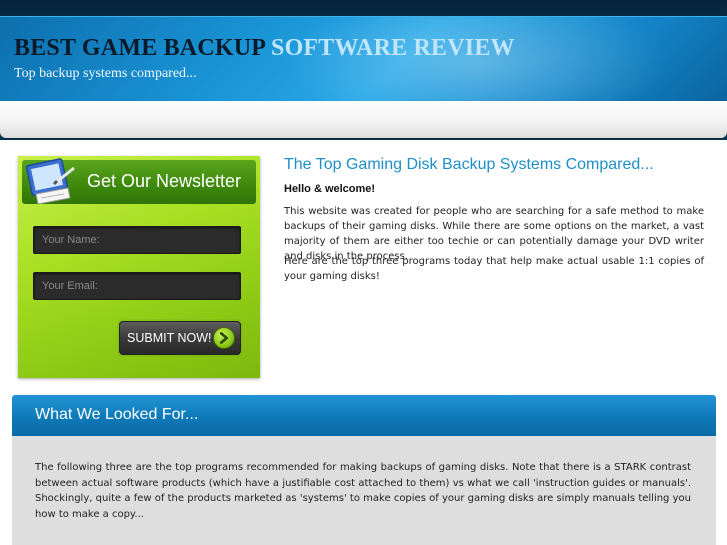  Describe the element at coordinates (224, 338) in the screenshot. I see `arrow-right-icon` at that location.